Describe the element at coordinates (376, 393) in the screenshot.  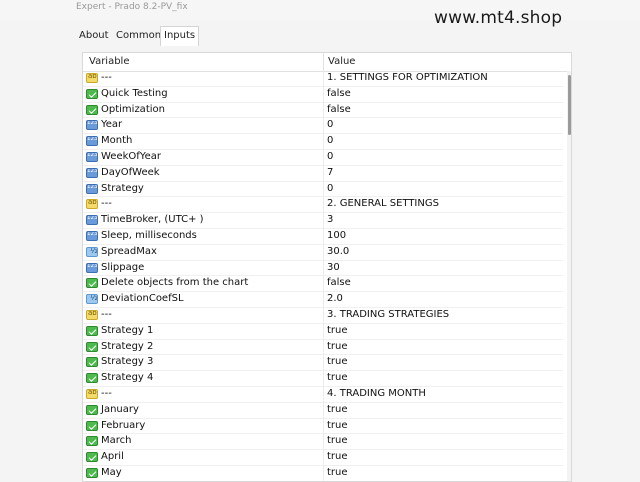
I see `variable-value: 4. TRADING MONTH` at that location.